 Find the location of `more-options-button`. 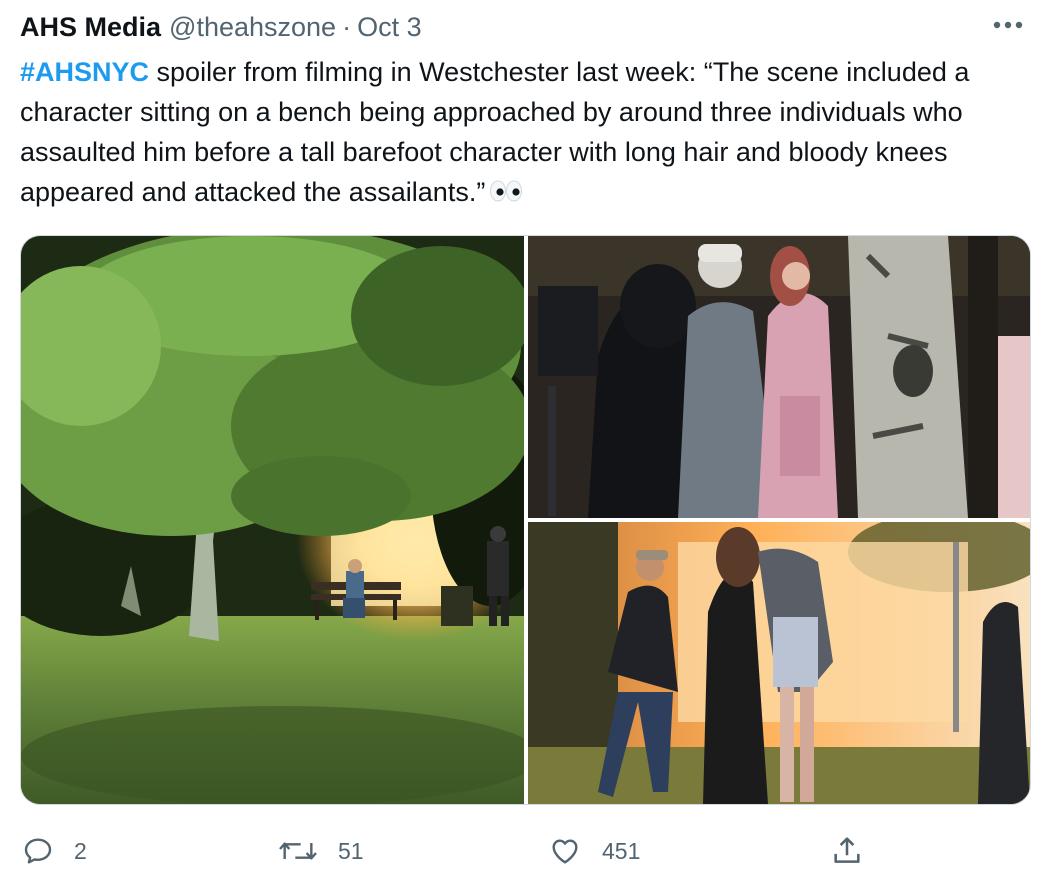

more-options-button is located at coordinates (1008, 25).